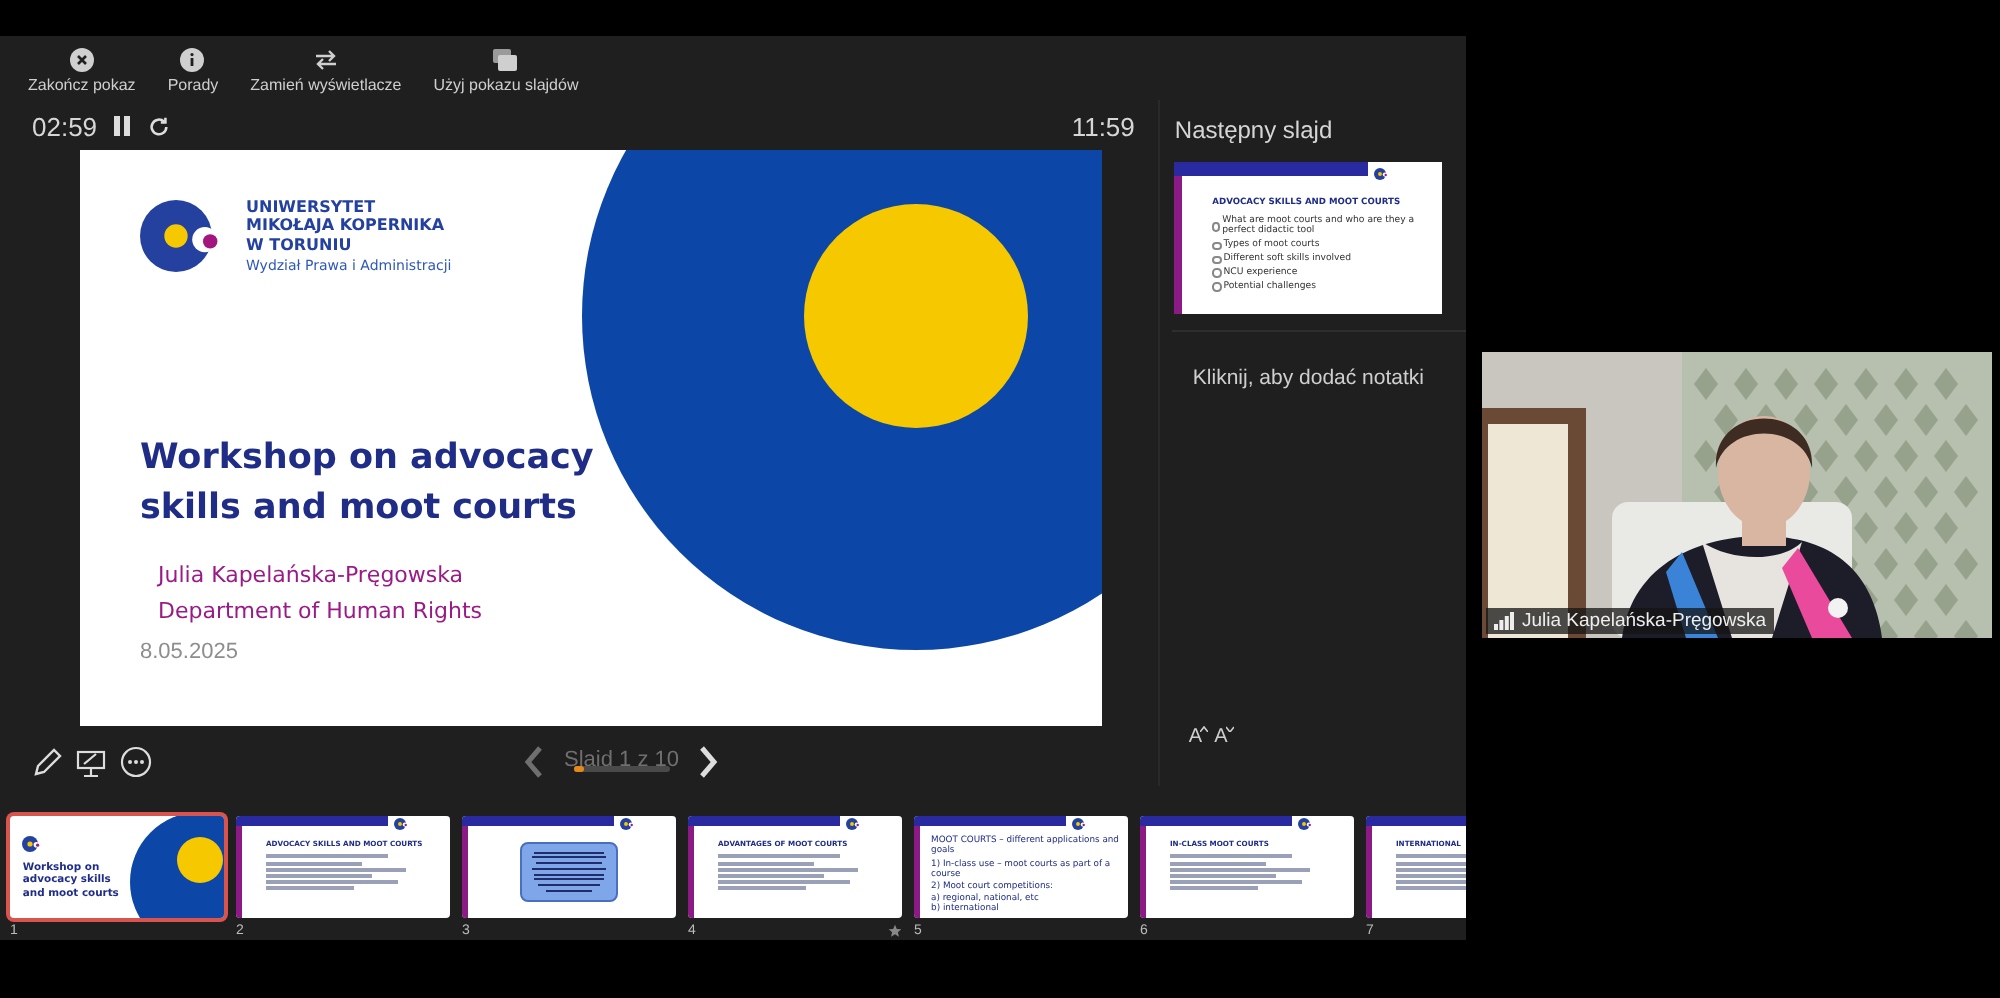  What do you see at coordinates (505, 60) in the screenshot?
I see `slides-icon` at bounding box center [505, 60].